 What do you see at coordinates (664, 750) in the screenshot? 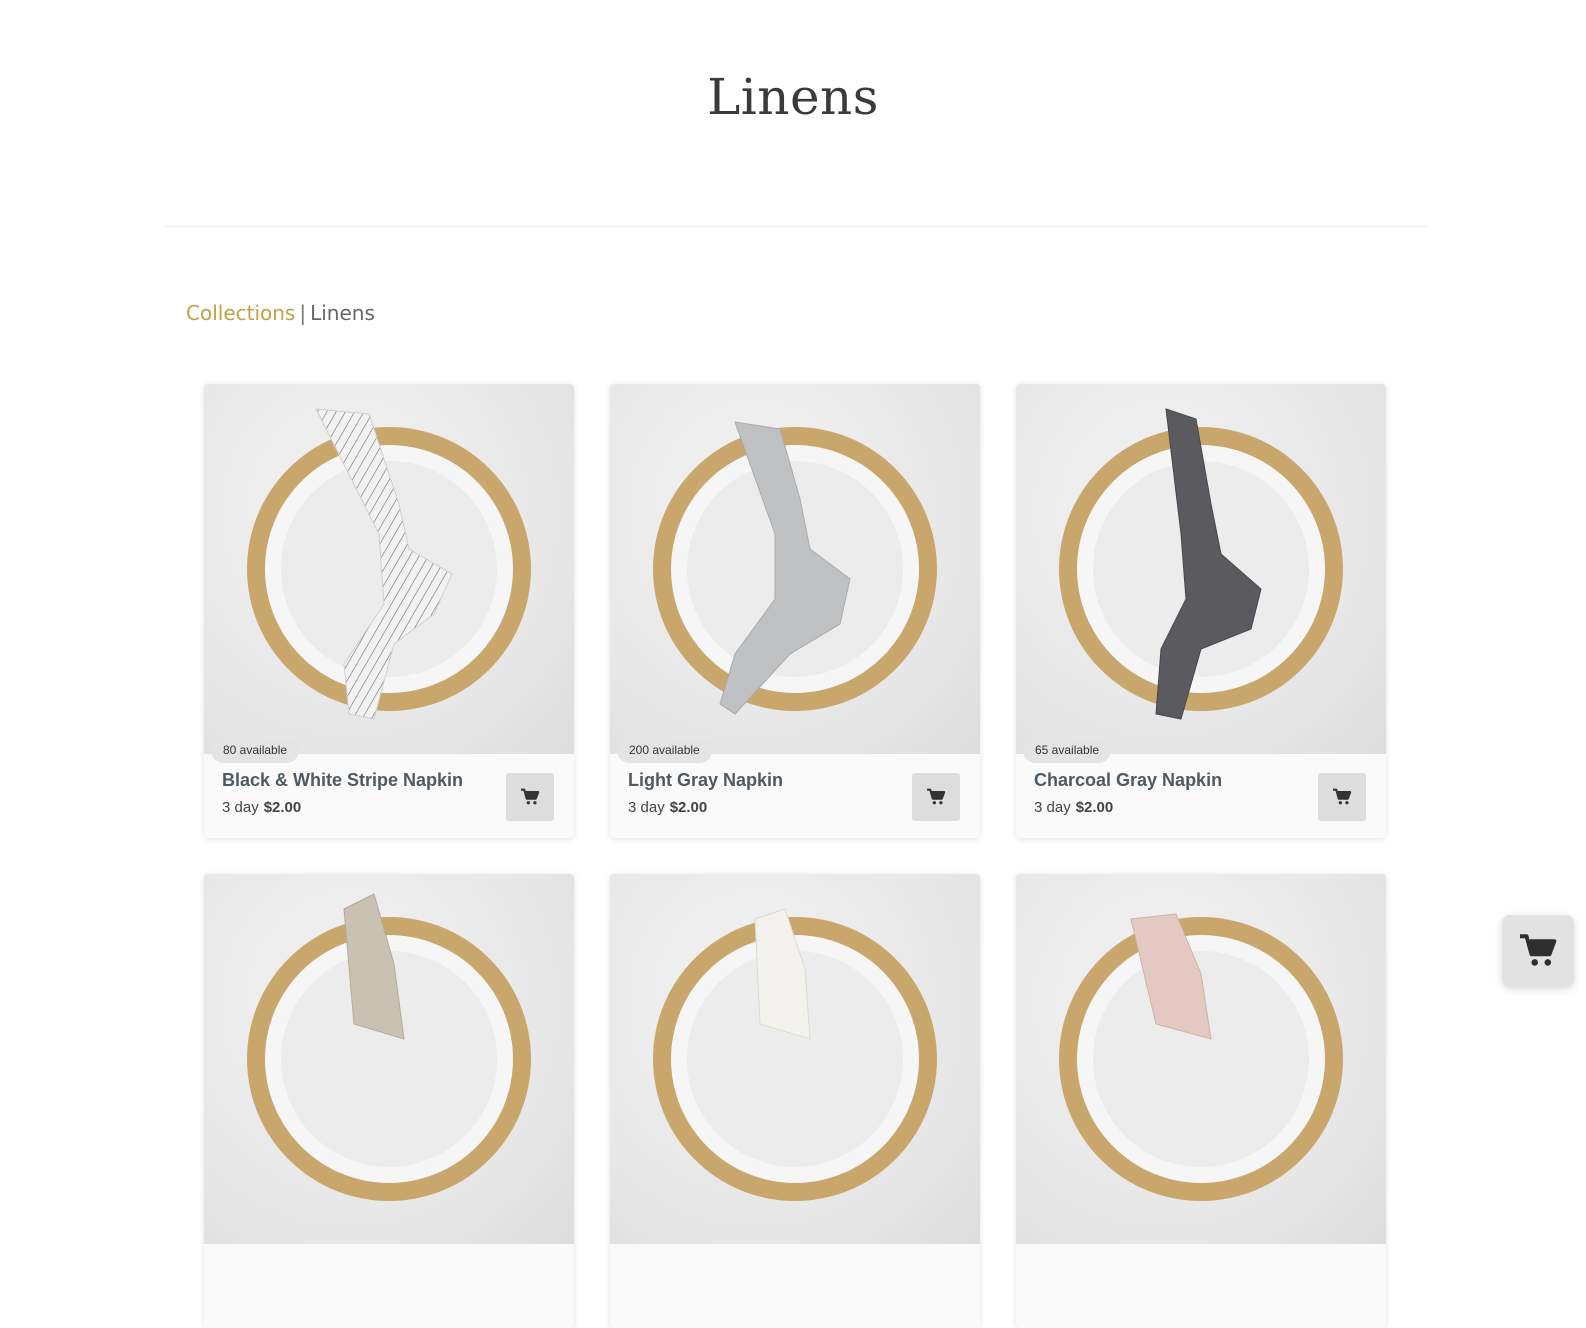
I see `availability-badge: 200 available` at bounding box center [664, 750].